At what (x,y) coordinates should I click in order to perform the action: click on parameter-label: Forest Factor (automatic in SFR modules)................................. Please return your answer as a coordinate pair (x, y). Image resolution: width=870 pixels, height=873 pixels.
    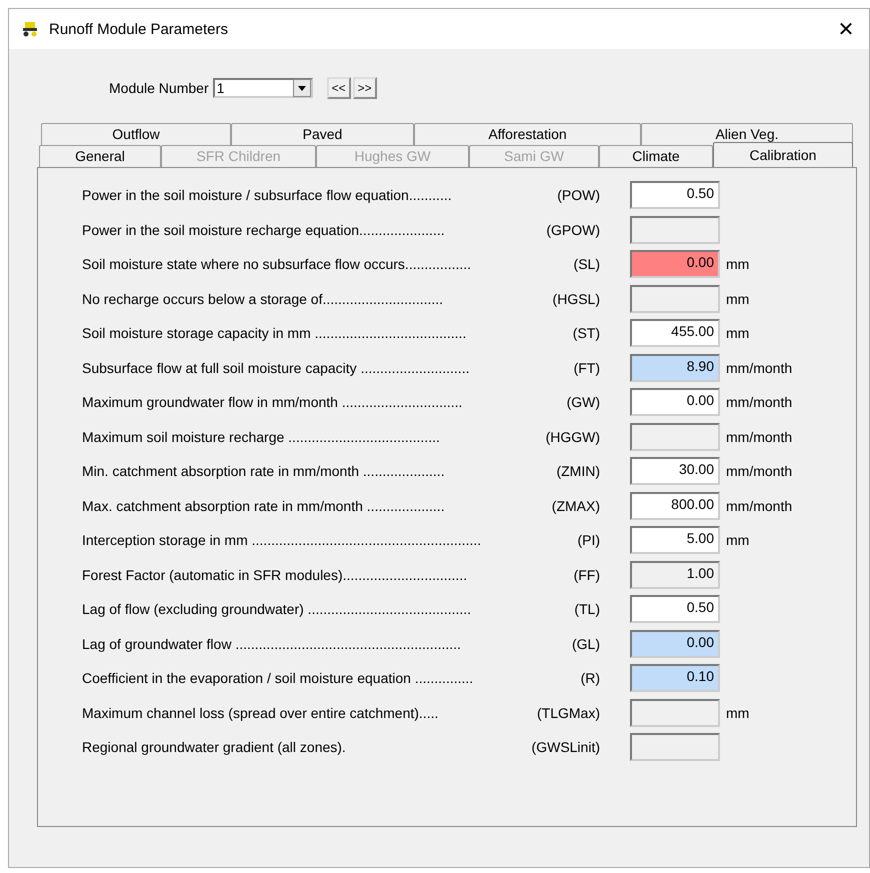
    Looking at the image, I should click on (275, 574).